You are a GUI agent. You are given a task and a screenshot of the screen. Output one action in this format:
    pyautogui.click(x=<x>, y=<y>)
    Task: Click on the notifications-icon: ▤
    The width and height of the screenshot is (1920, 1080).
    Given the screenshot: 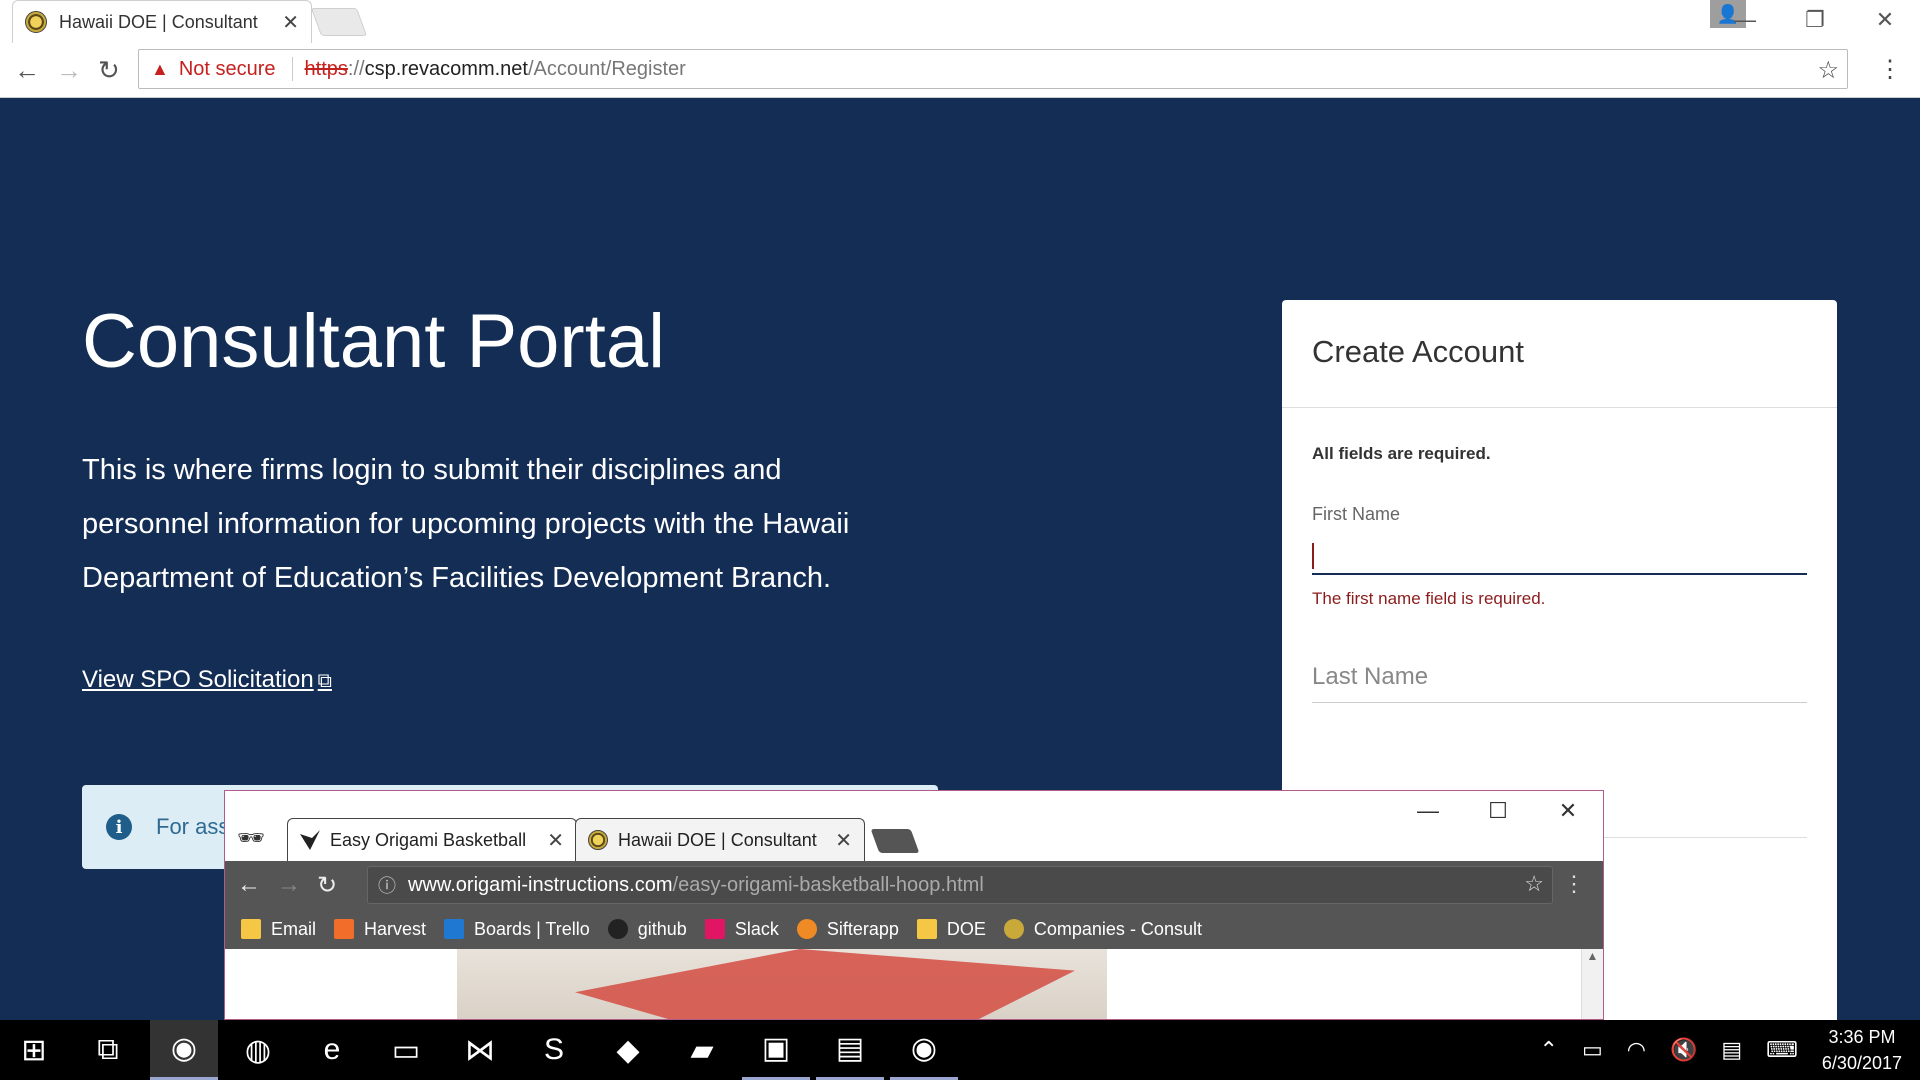 What is the action you would take?
    pyautogui.click(x=1731, y=1050)
    